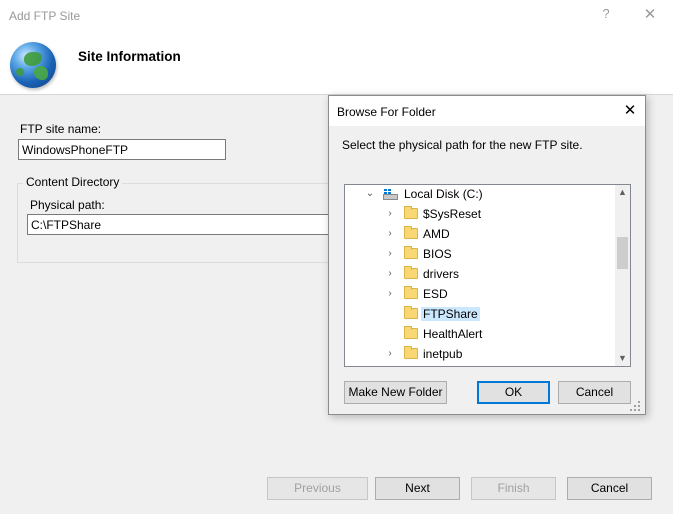 The image size is (673, 514). What do you see at coordinates (450, 314) in the screenshot?
I see `tree-item-label: FTPShare` at bounding box center [450, 314].